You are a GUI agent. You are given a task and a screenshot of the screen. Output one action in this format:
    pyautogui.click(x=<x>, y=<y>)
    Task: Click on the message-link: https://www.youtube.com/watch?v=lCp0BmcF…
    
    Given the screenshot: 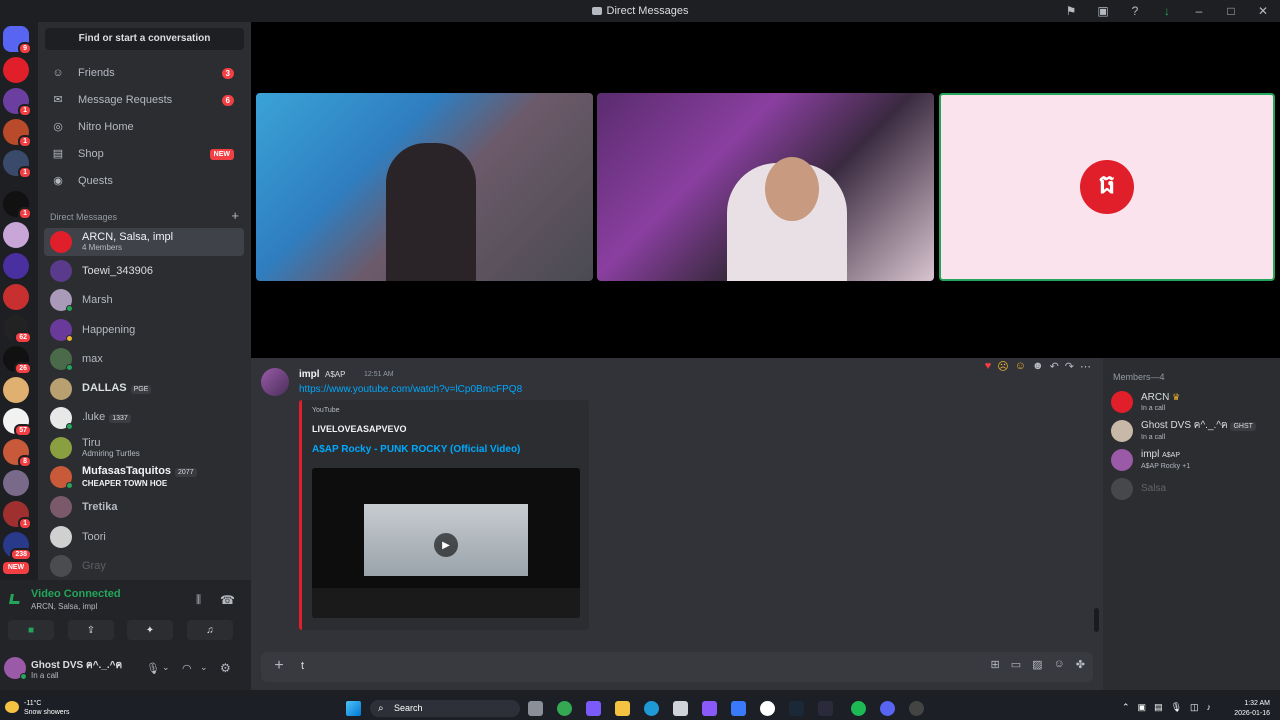 What is the action you would take?
    pyautogui.click(x=410, y=389)
    